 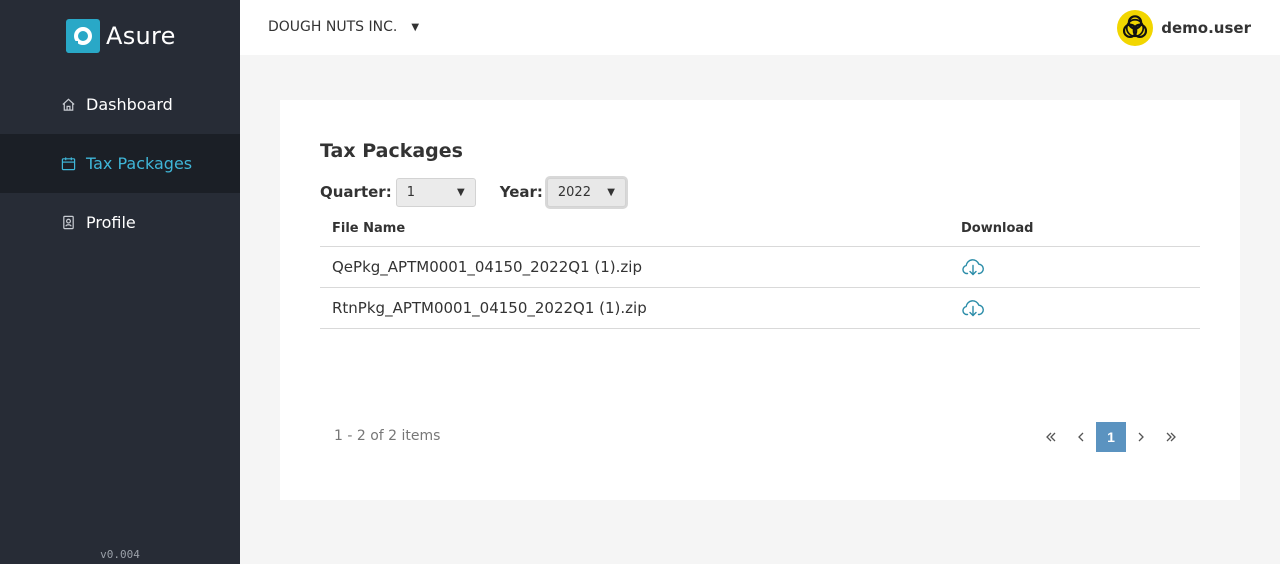 I want to click on sidebar-item-tax-packages: Tax Packages, so click(x=120, y=163).